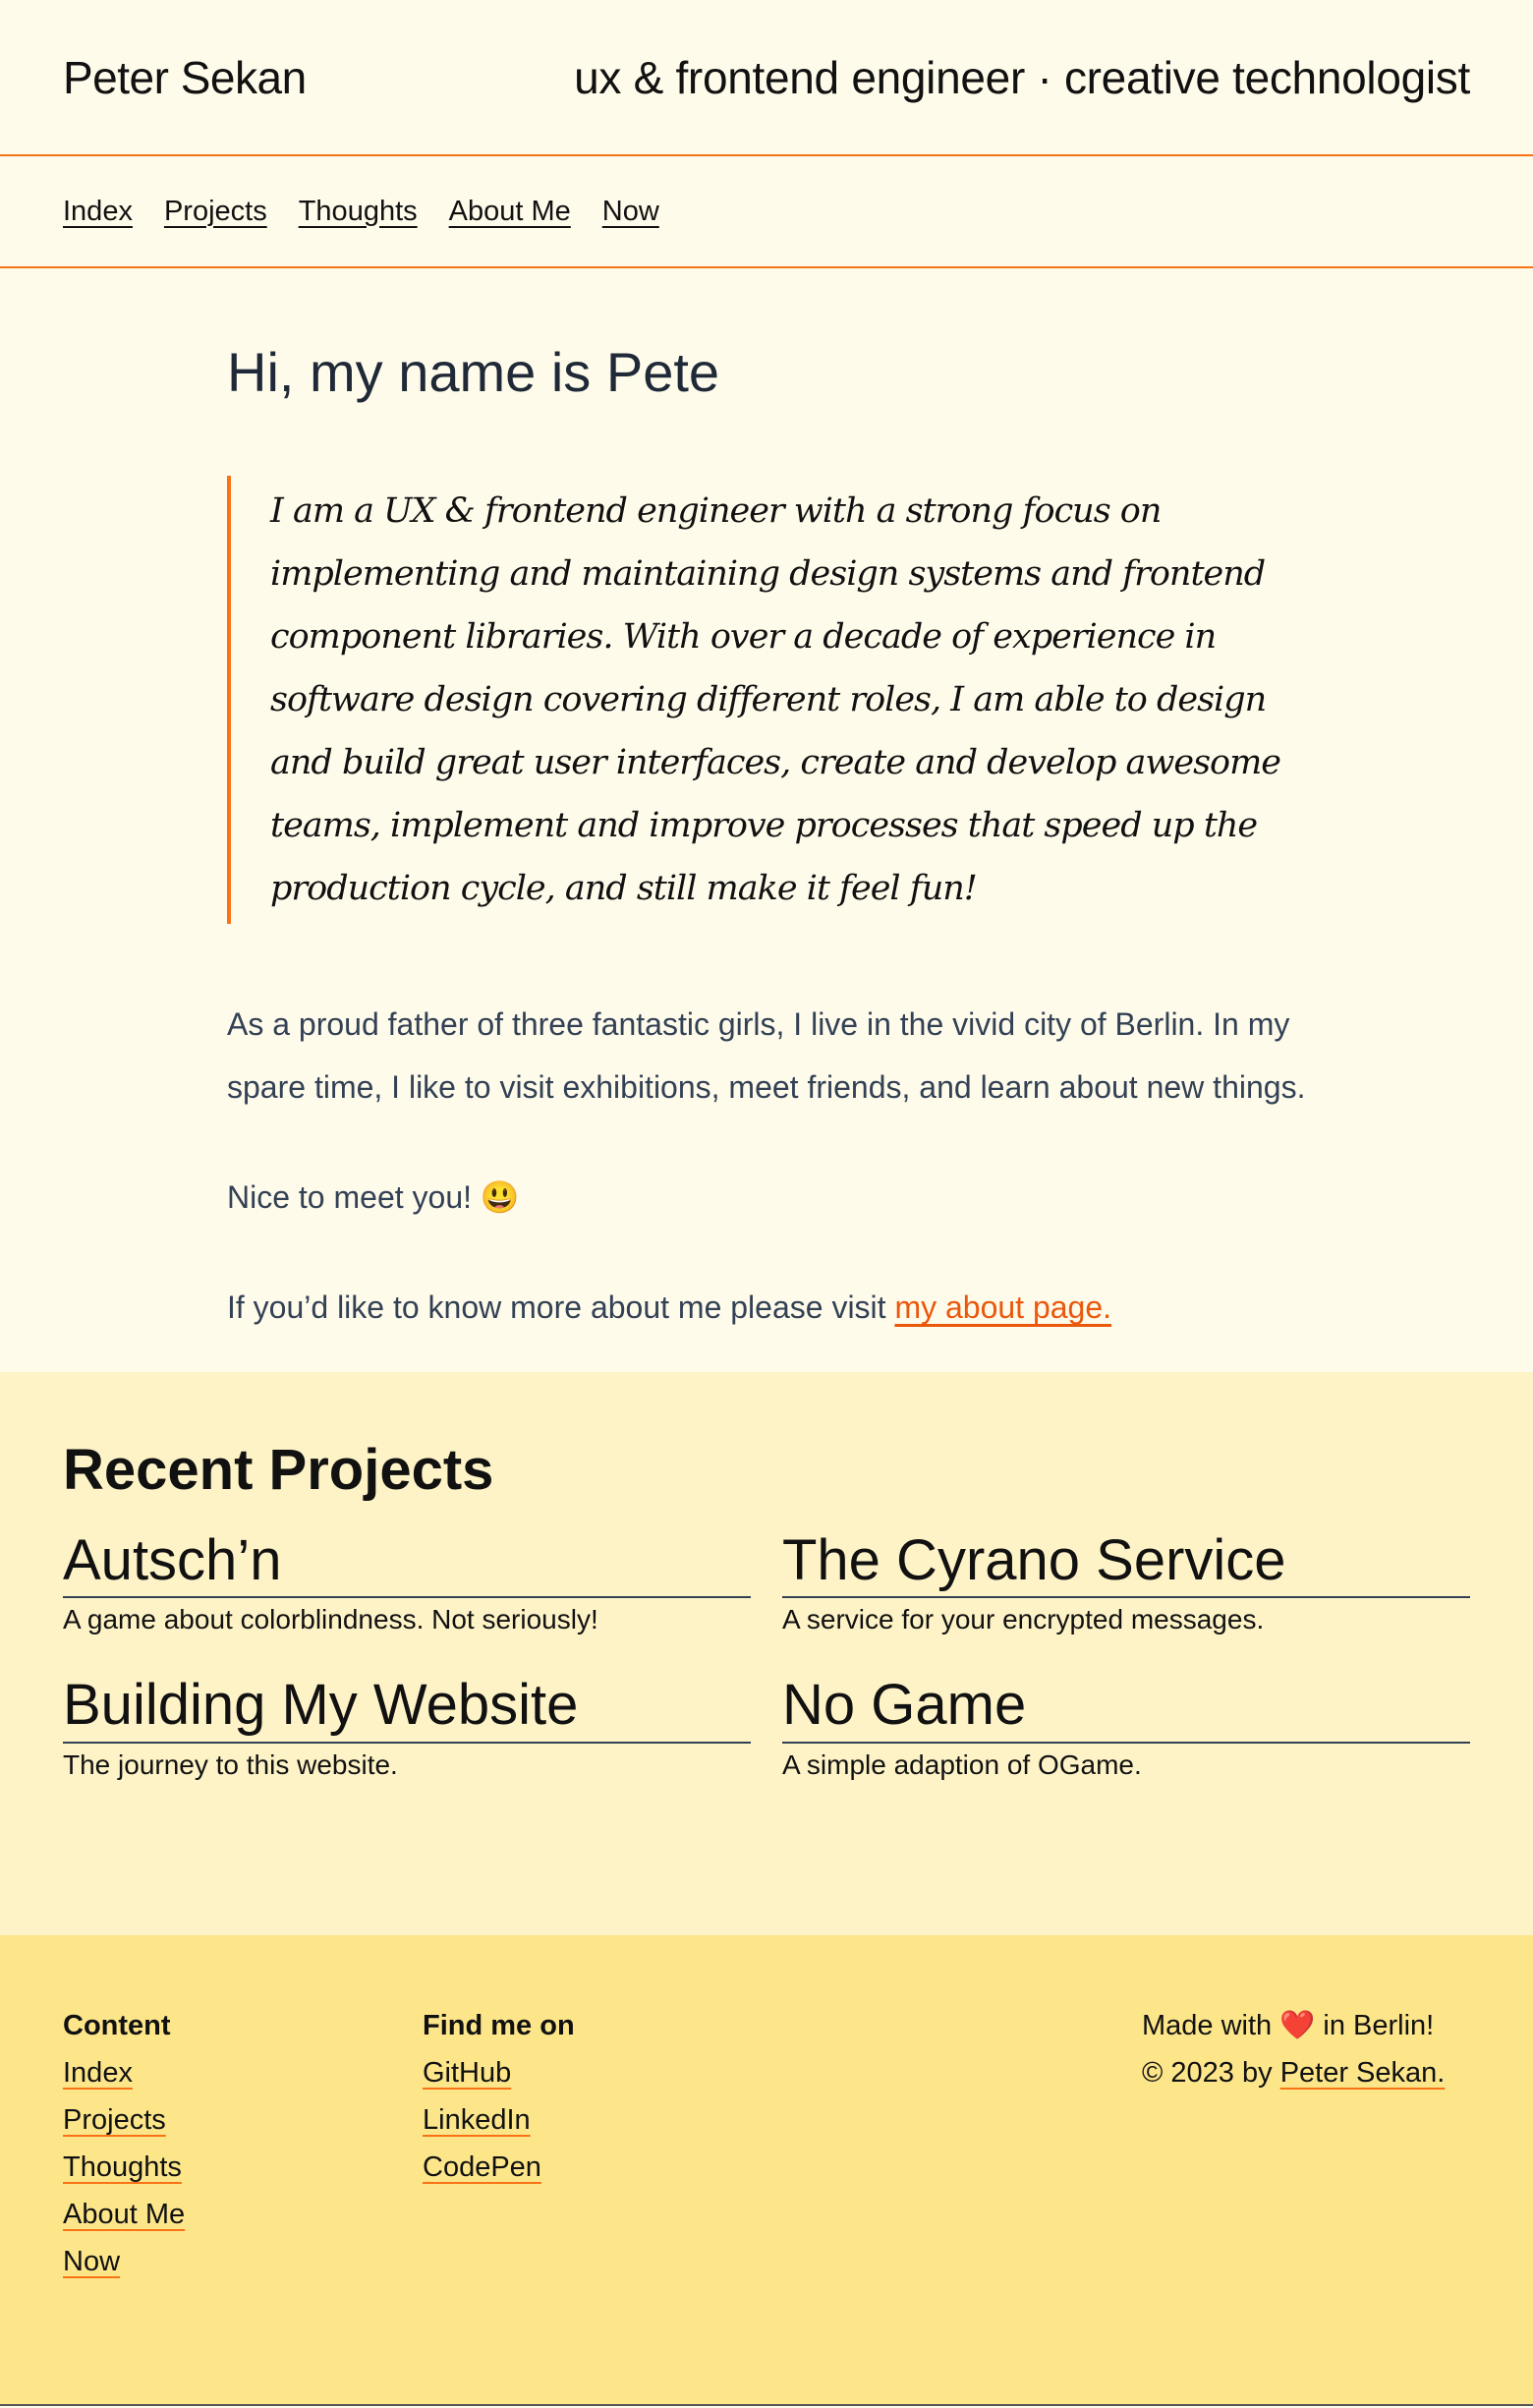 The image size is (1533, 2408). What do you see at coordinates (124, 2214) in the screenshot?
I see `footer-link-about-me: About Me` at bounding box center [124, 2214].